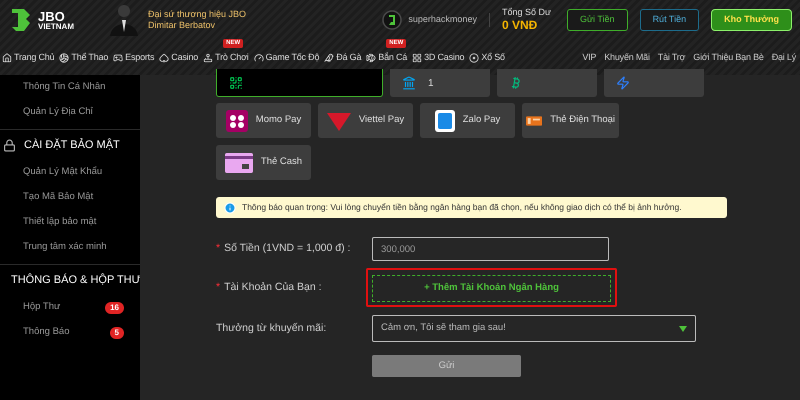  Describe the element at coordinates (236, 83) in the screenshot. I see `qr-code-icon` at that location.